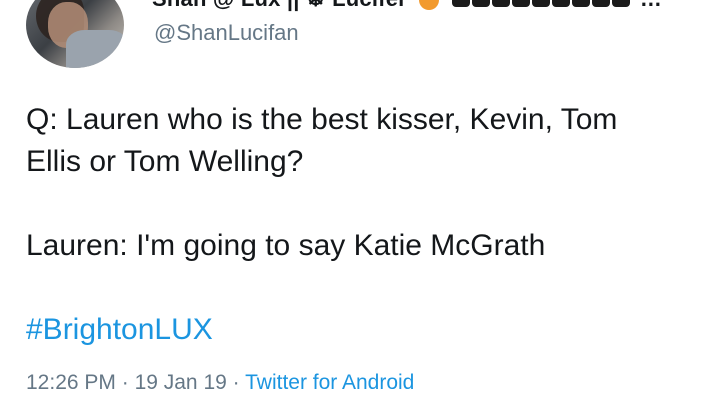 The image size is (720, 405). Describe the element at coordinates (181, 382) in the screenshot. I see `tweet-date: 19 Jan 19` at that location.